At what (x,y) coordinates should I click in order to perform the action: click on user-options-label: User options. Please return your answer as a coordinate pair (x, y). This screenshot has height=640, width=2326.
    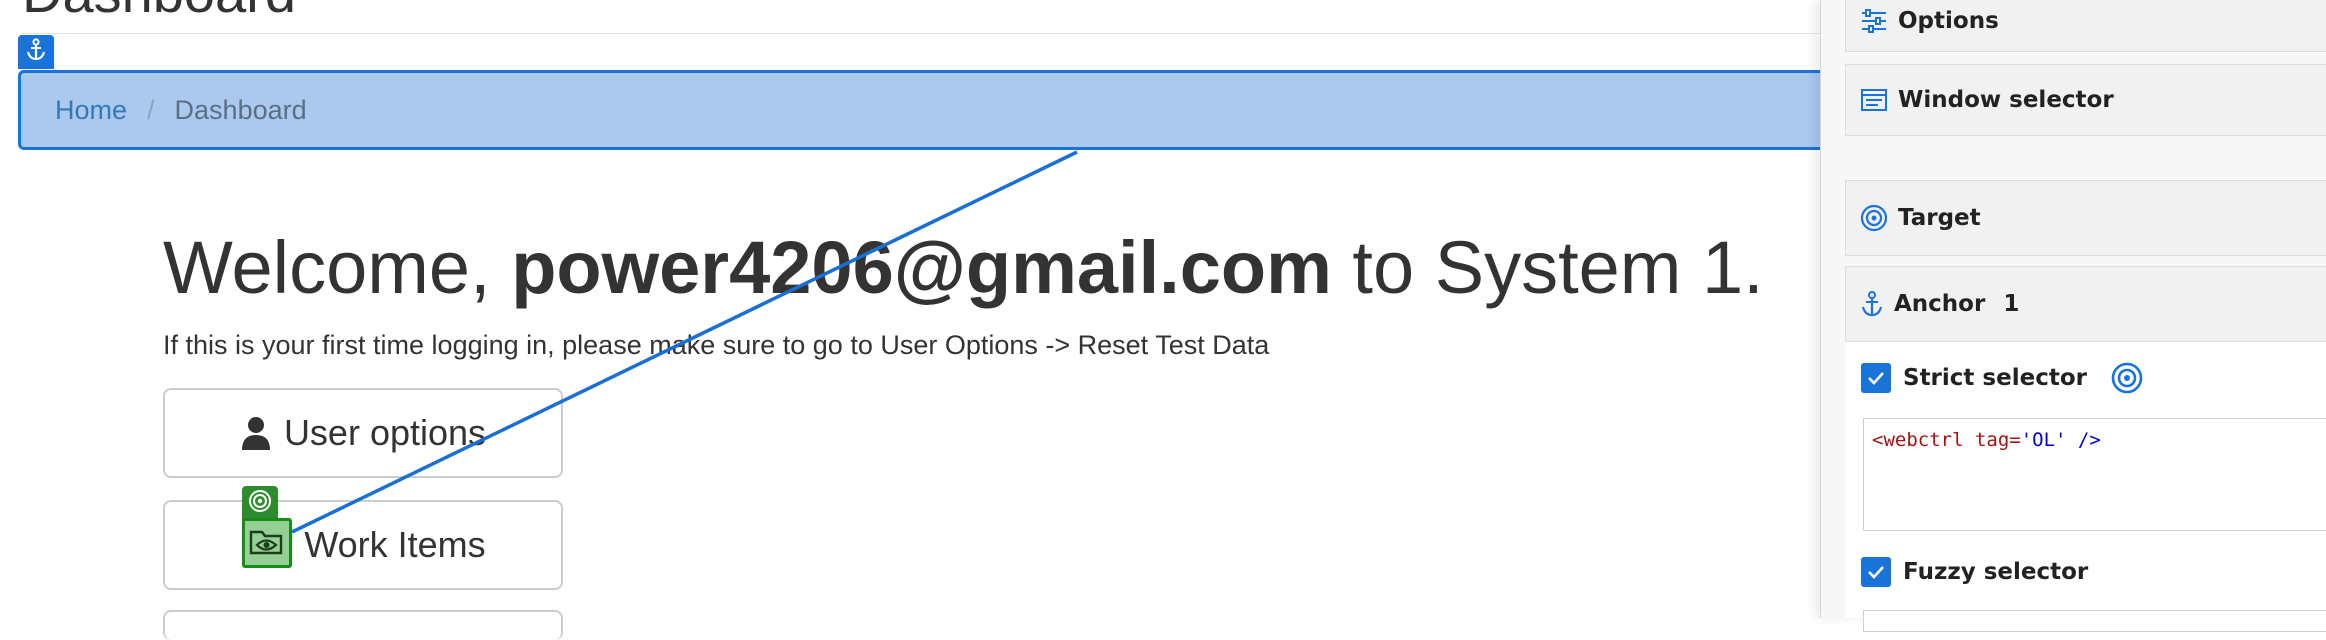
    Looking at the image, I should click on (385, 432).